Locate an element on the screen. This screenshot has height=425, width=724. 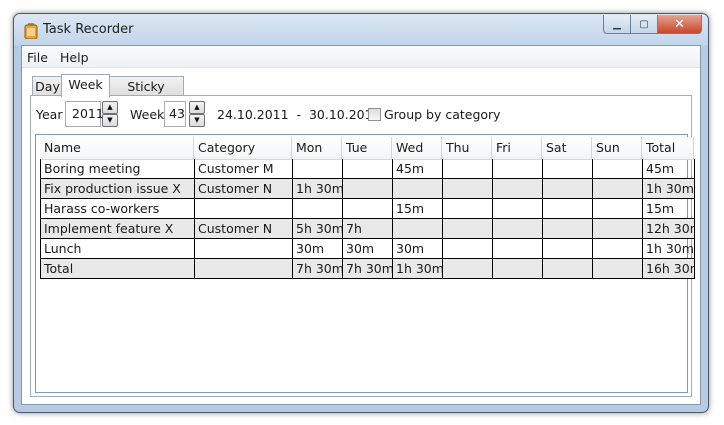
week-up-button: ▲ is located at coordinates (197, 107).